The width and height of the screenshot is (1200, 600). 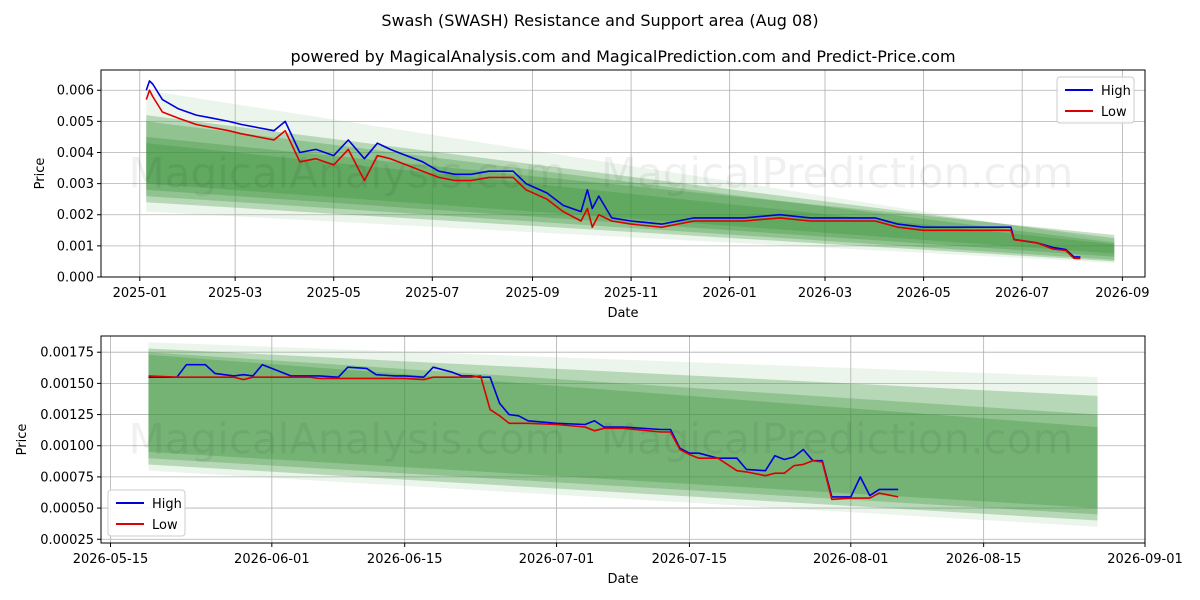 What do you see at coordinates (334, 293) in the screenshot?
I see `x-tick-label: 2025-05` at bounding box center [334, 293].